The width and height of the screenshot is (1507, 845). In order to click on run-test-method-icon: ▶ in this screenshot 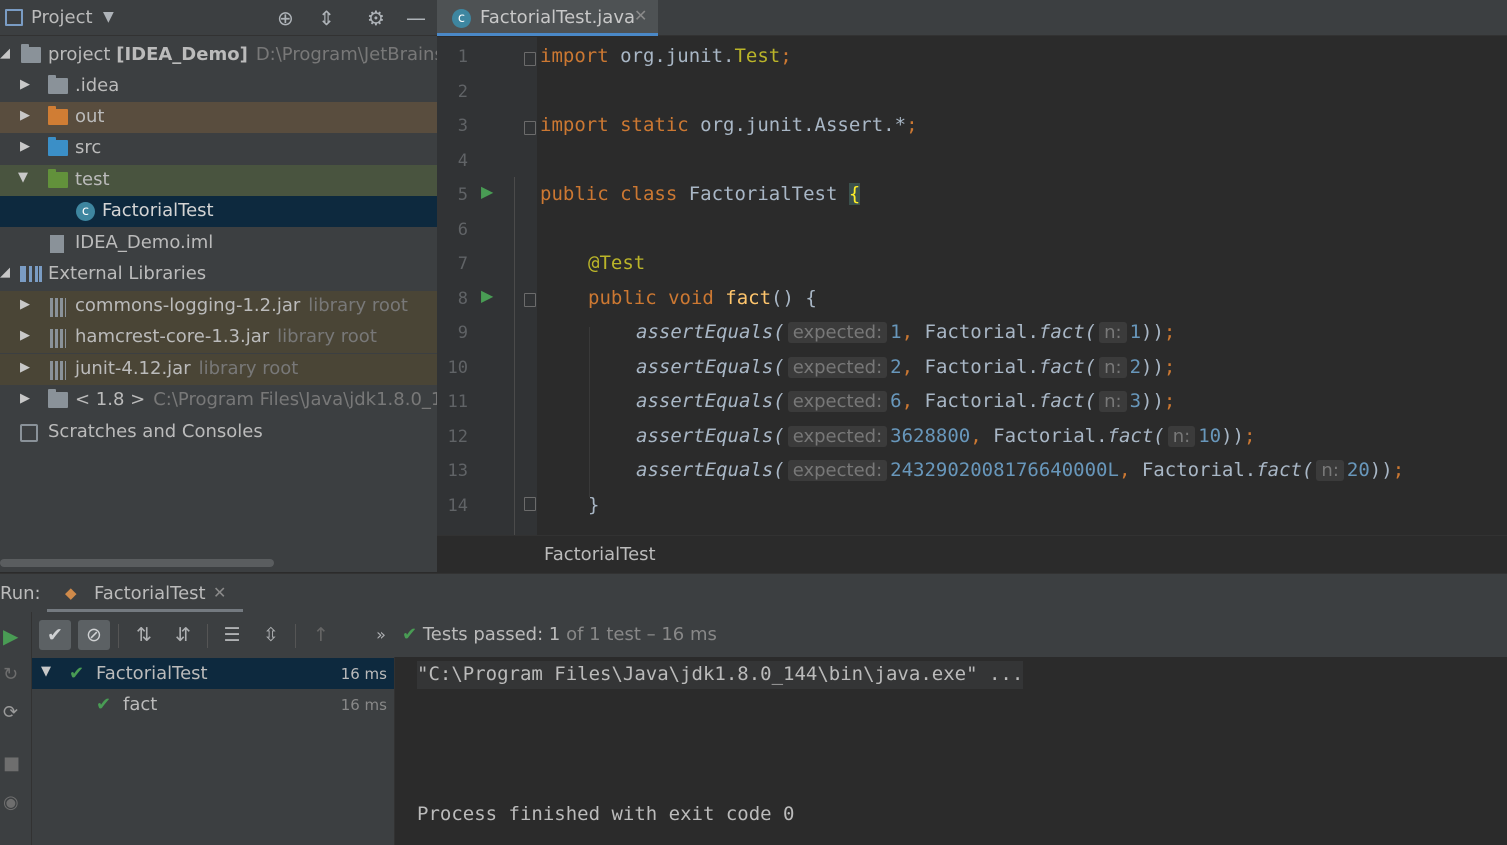, I will do `click(487, 295)`.